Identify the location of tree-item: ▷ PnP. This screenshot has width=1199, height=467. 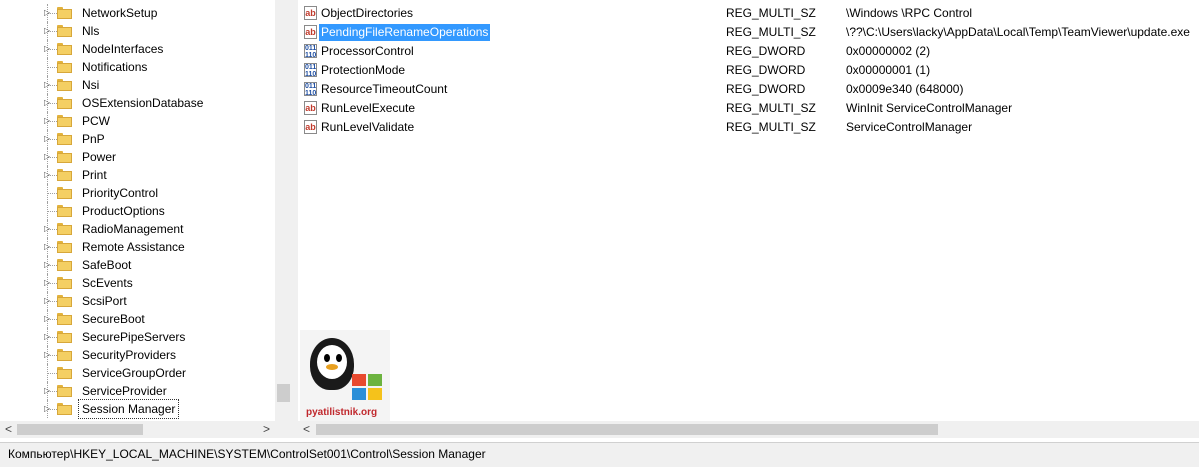
(137, 139).